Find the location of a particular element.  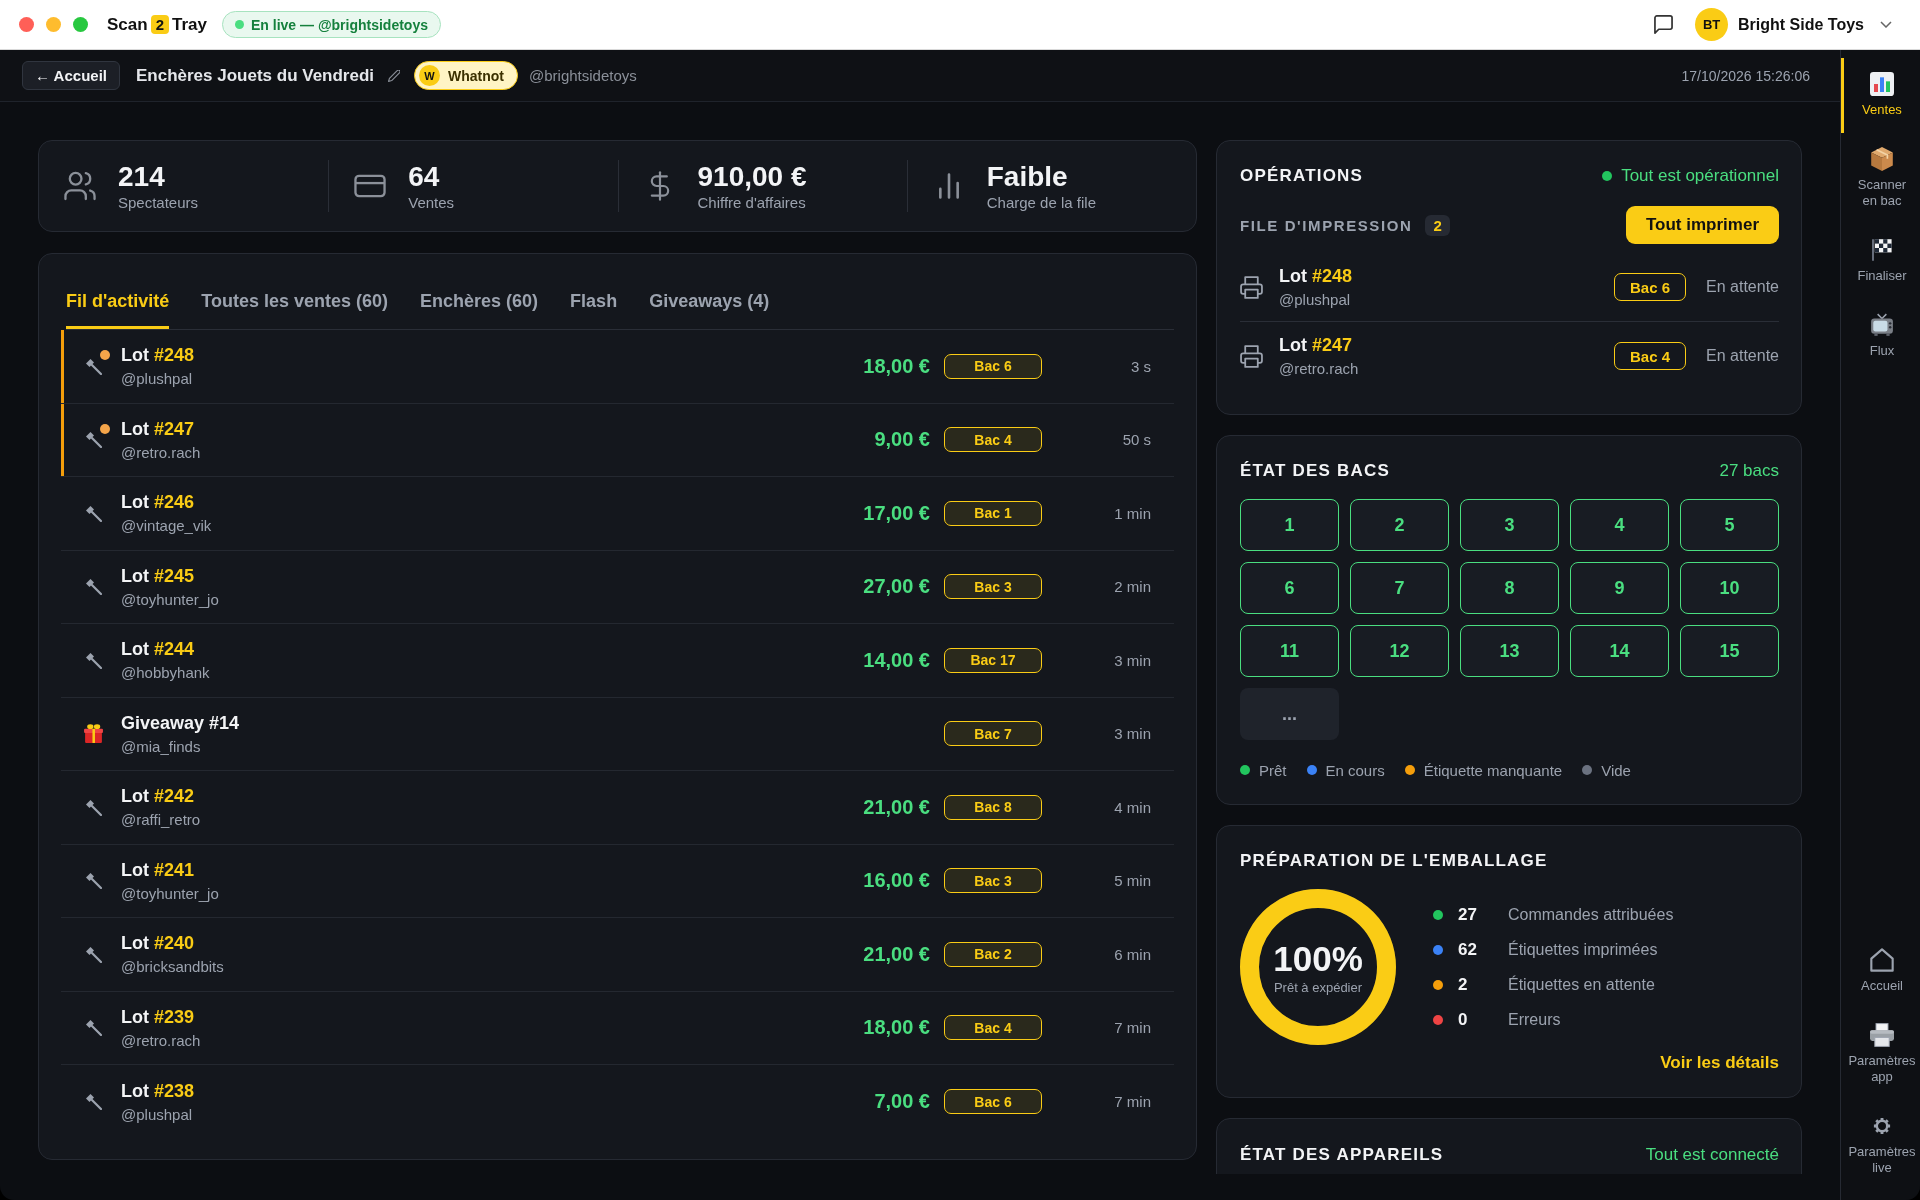

feed-row: Lot #238 @plushpal 7,00 € Bac 6 7 min is located at coordinates (617, 1102).